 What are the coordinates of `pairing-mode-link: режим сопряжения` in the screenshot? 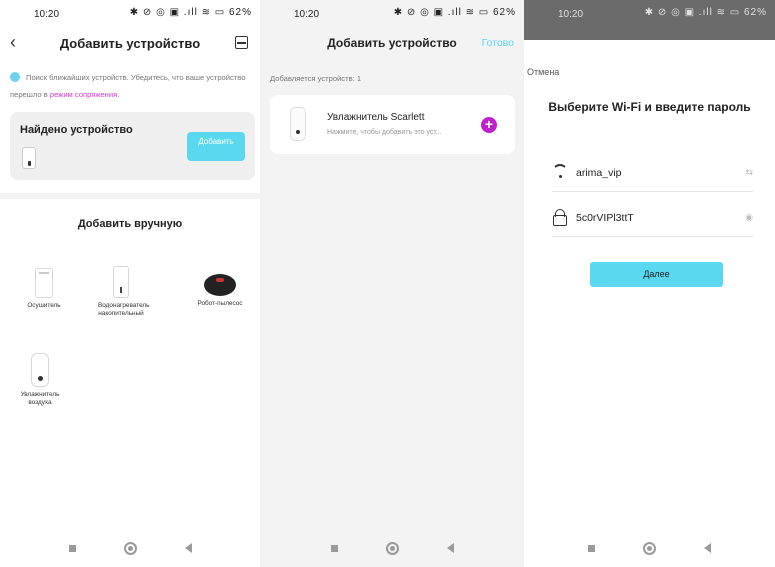 It's located at (83, 94).